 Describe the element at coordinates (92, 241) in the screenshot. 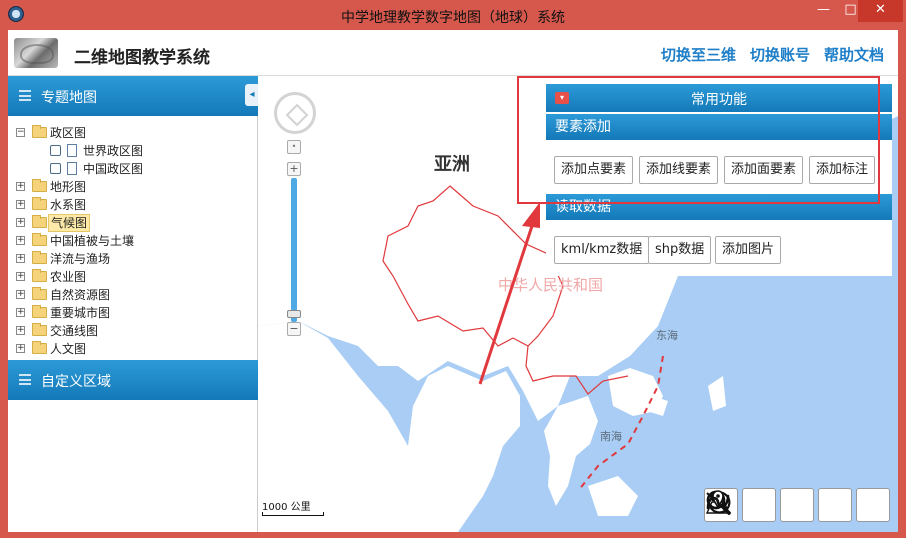

I see `tree-node-label: 中国植被与土壤` at that location.